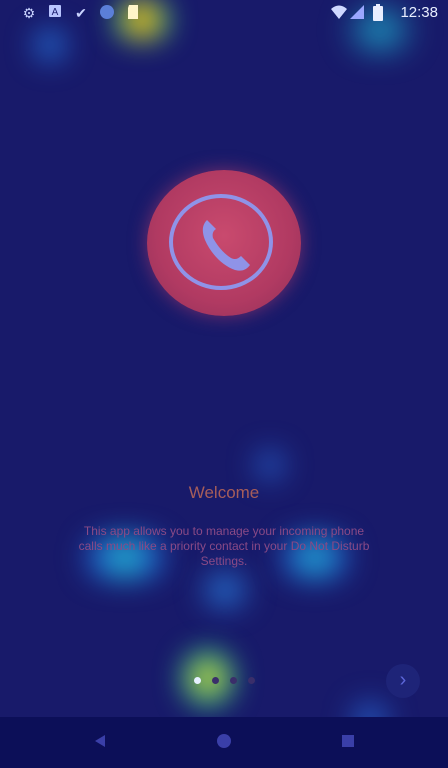  Describe the element at coordinates (107, 13) in the screenshot. I see `circle-icon` at that location.